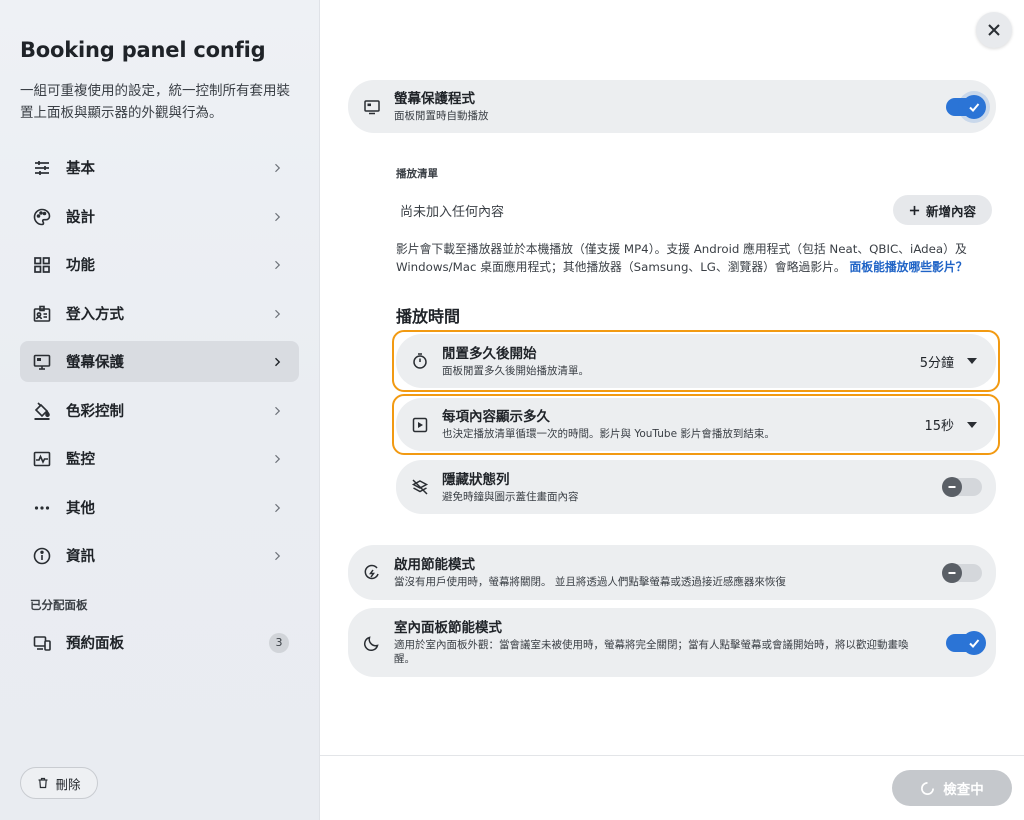 This screenshot has width=1024, height=820. I want to click on assigned-panels-heading: 已分配面板, so click(59, 605).